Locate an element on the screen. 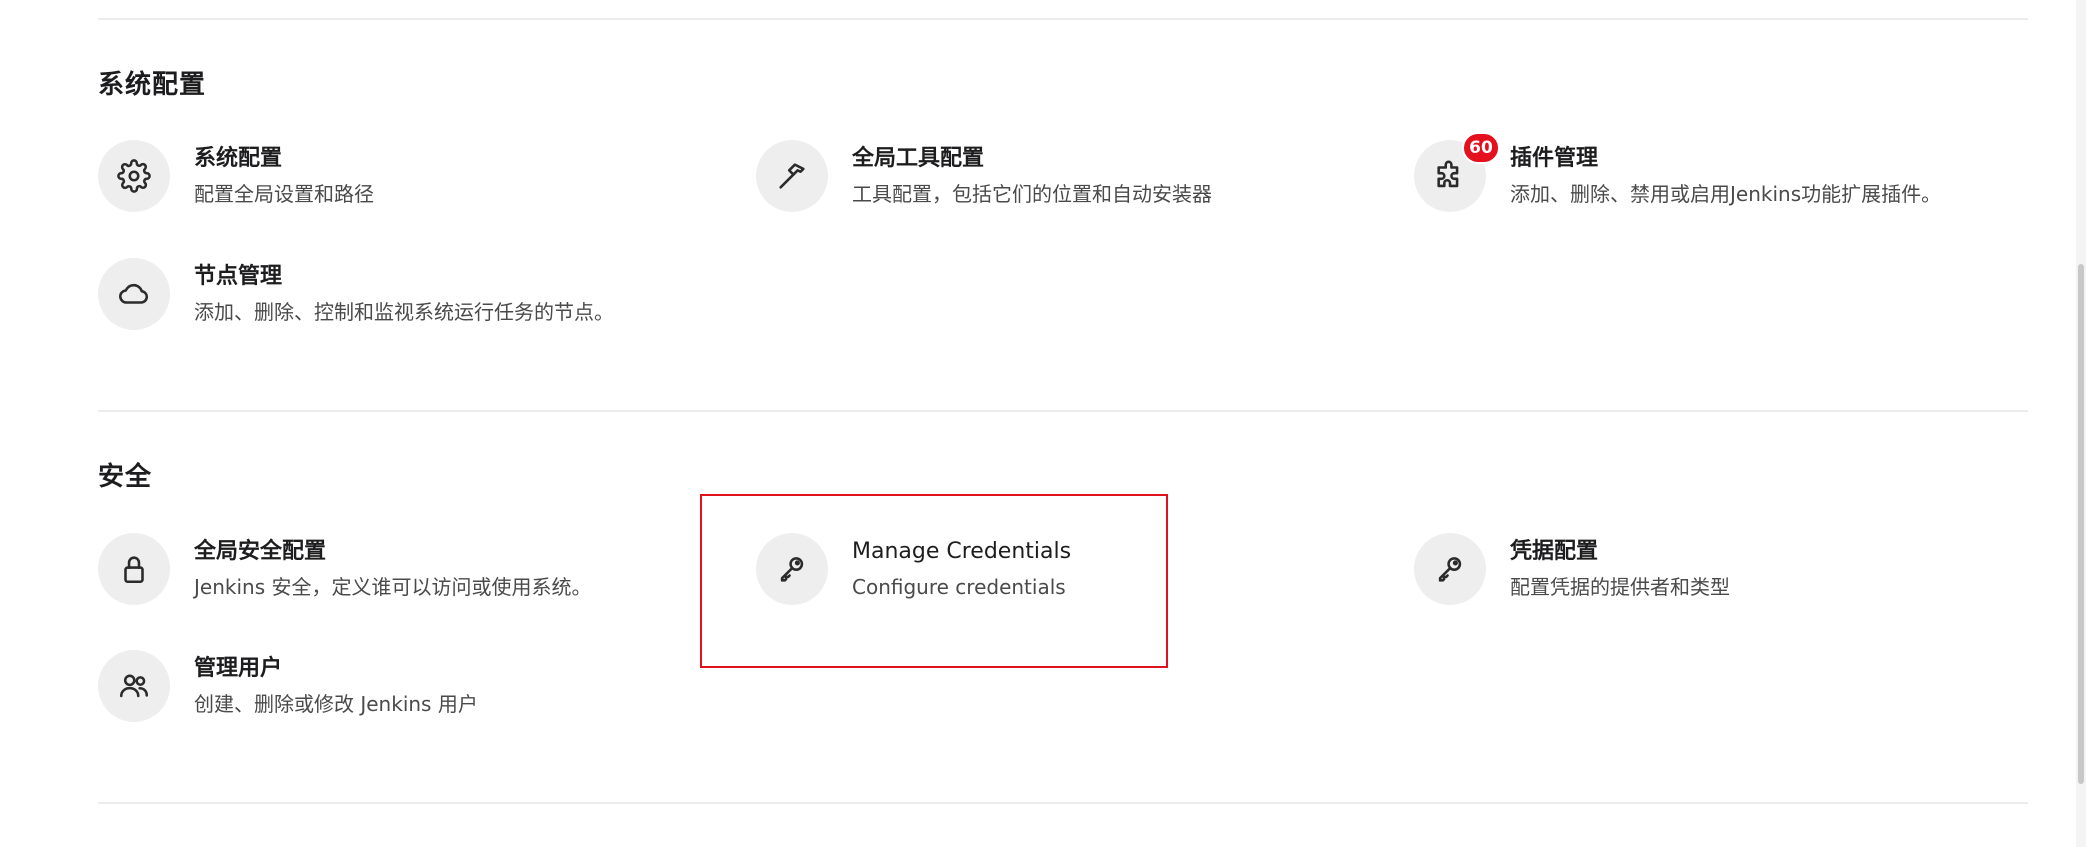 Image resolution: width=2086 pixels, height=847 pixels. tile-system-config: 系统配置 配置全局设置和路径 is located at coordinates (236, 176).